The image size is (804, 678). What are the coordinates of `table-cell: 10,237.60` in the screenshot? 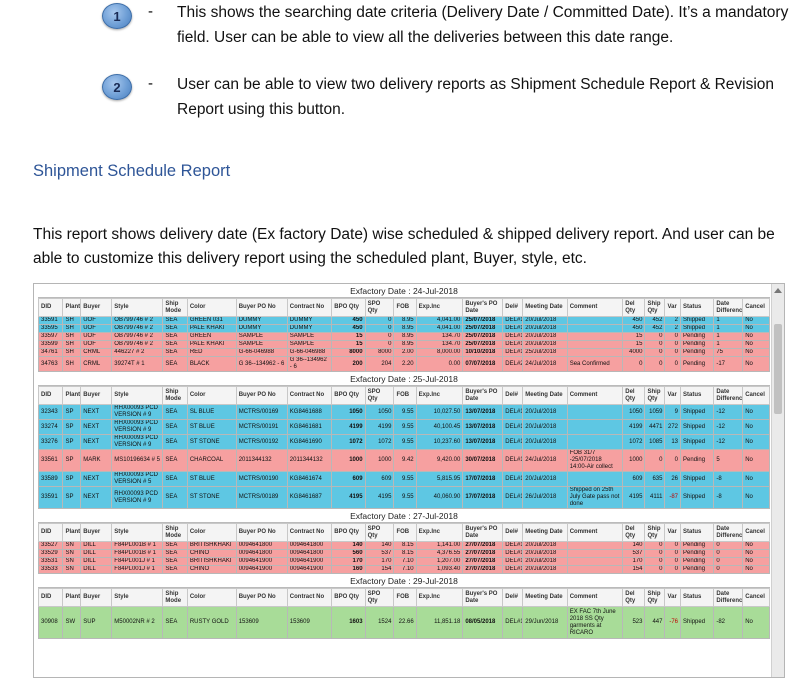 It's located at (439, 442).